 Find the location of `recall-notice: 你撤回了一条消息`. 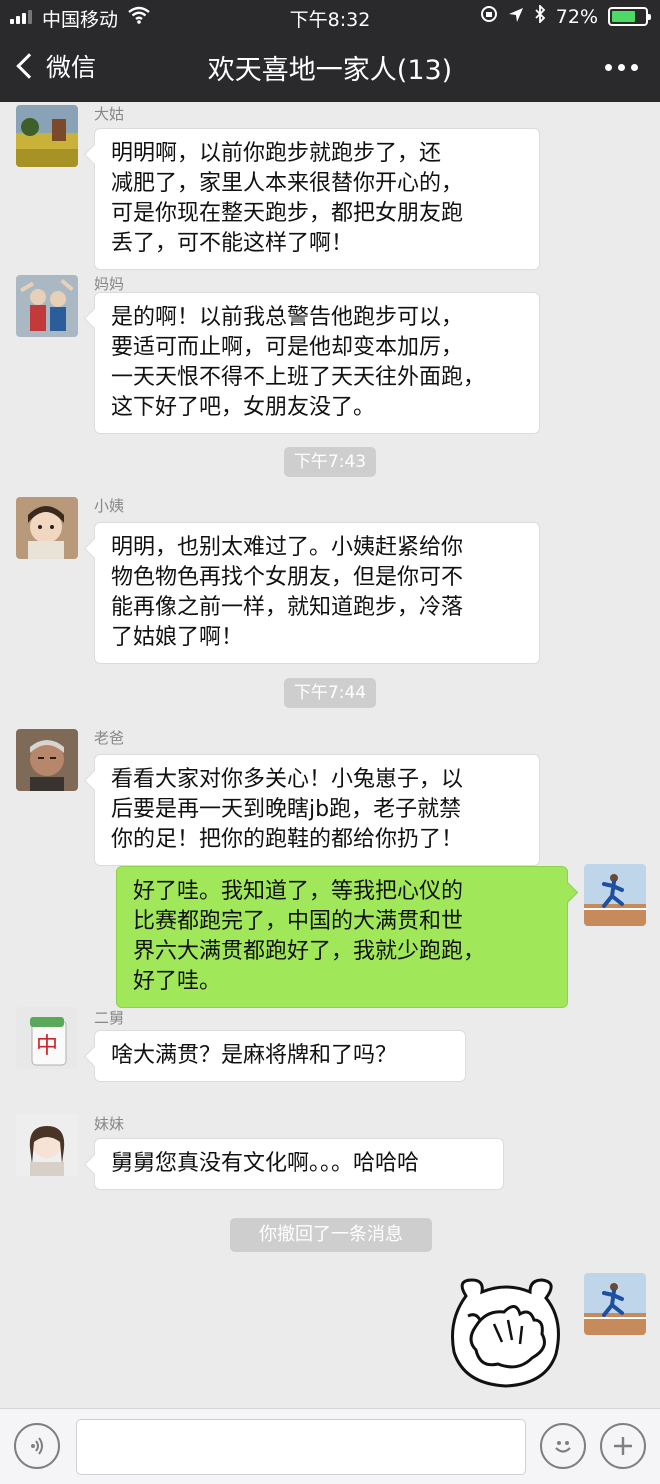

recall-notice: 你撤回了一条消息 is located at coordinates (331, 1235).